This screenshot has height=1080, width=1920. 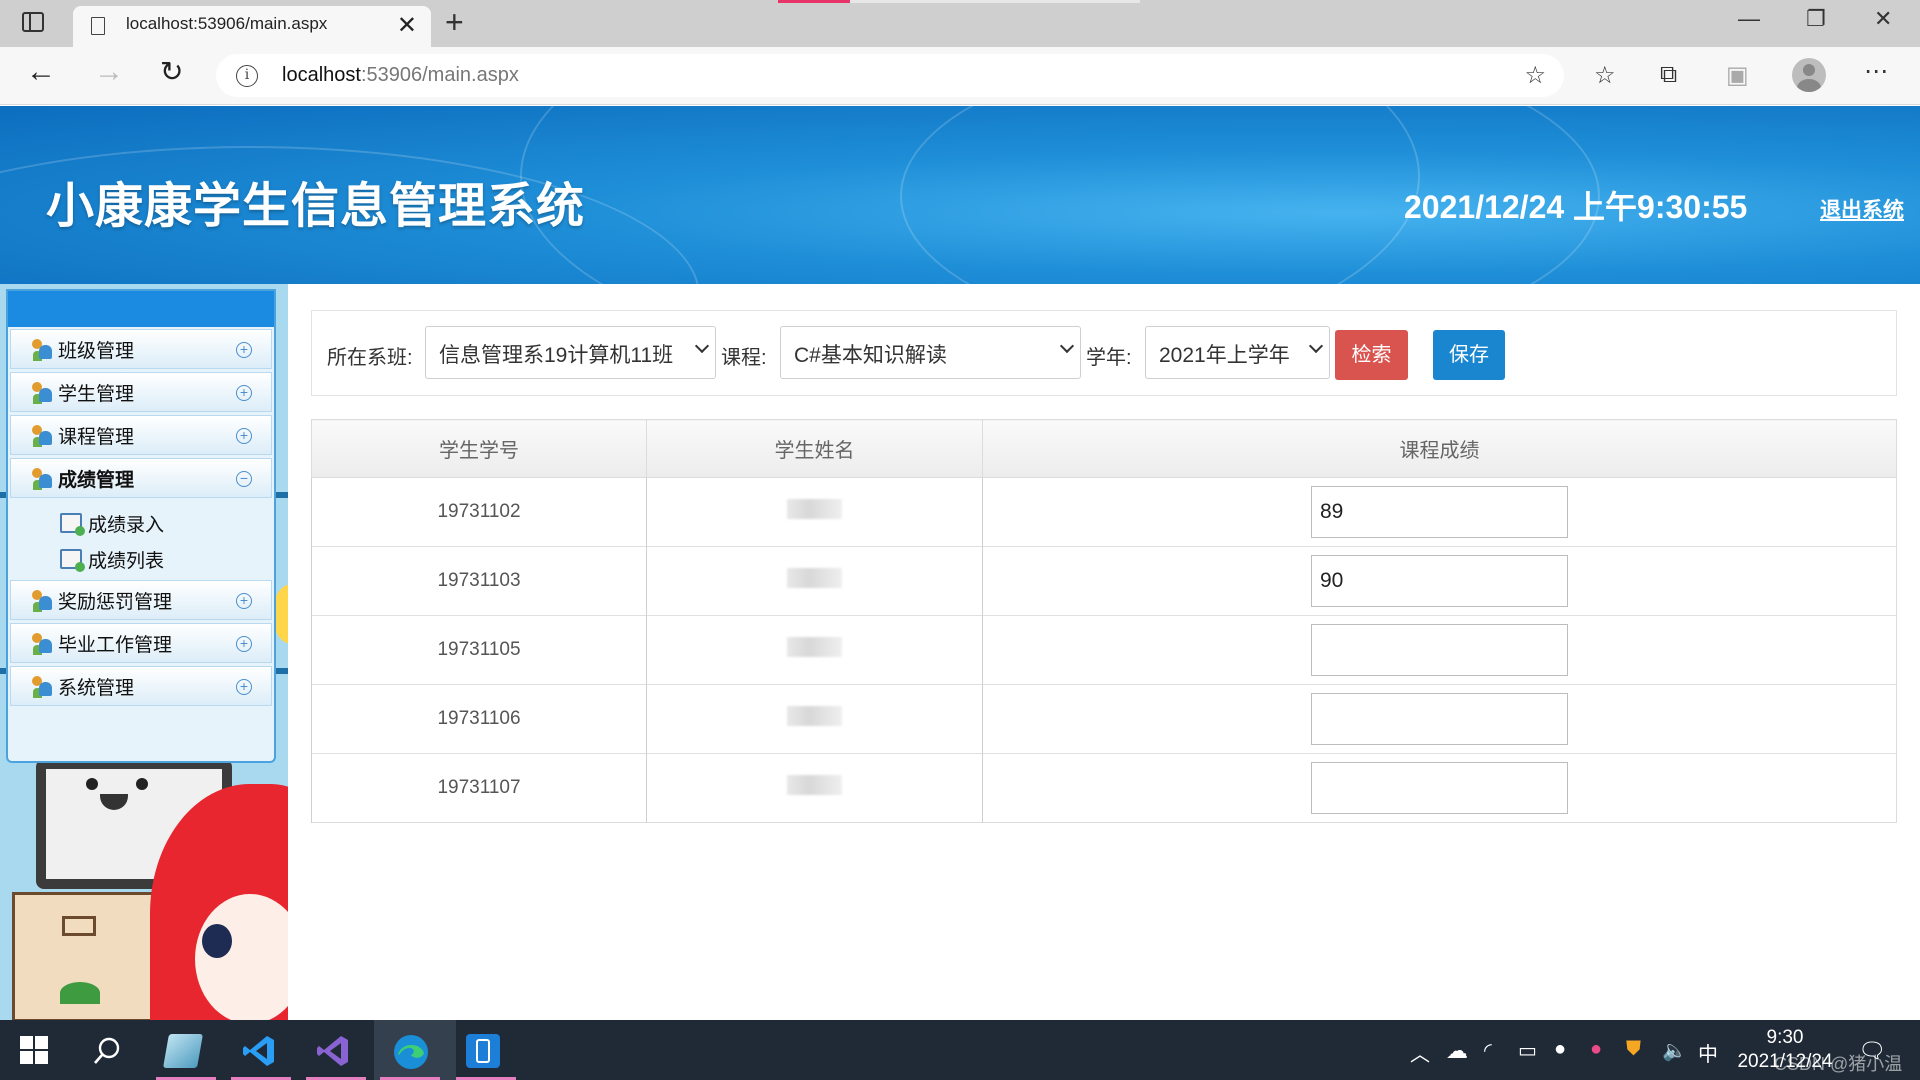 What do you see at coordinates (1527, 1050) in the screenshot?
I see `battery-icon: ▭` at bounding box center [1527, 1050].